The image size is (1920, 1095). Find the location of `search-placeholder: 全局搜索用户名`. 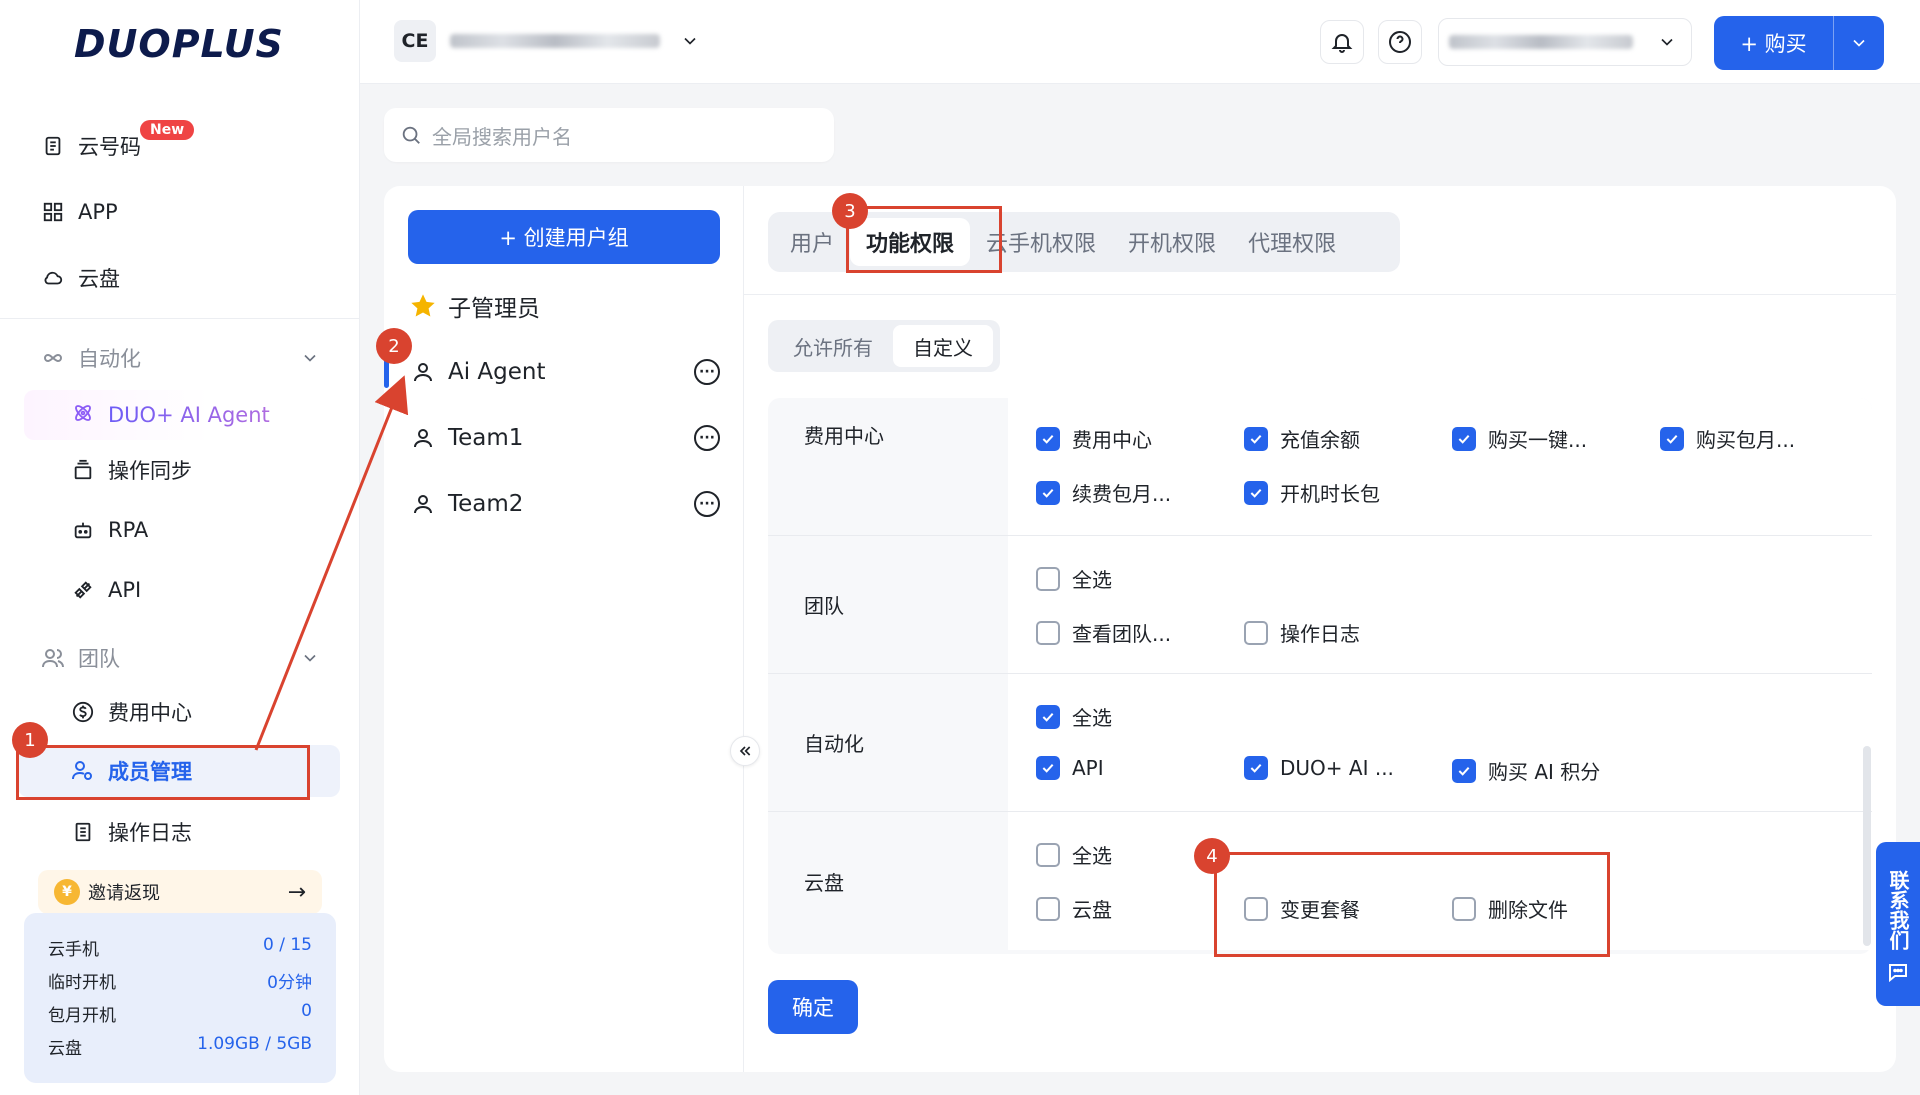

search-placeholder: 全局搜索用户名 is located at coordinates (502, 136).